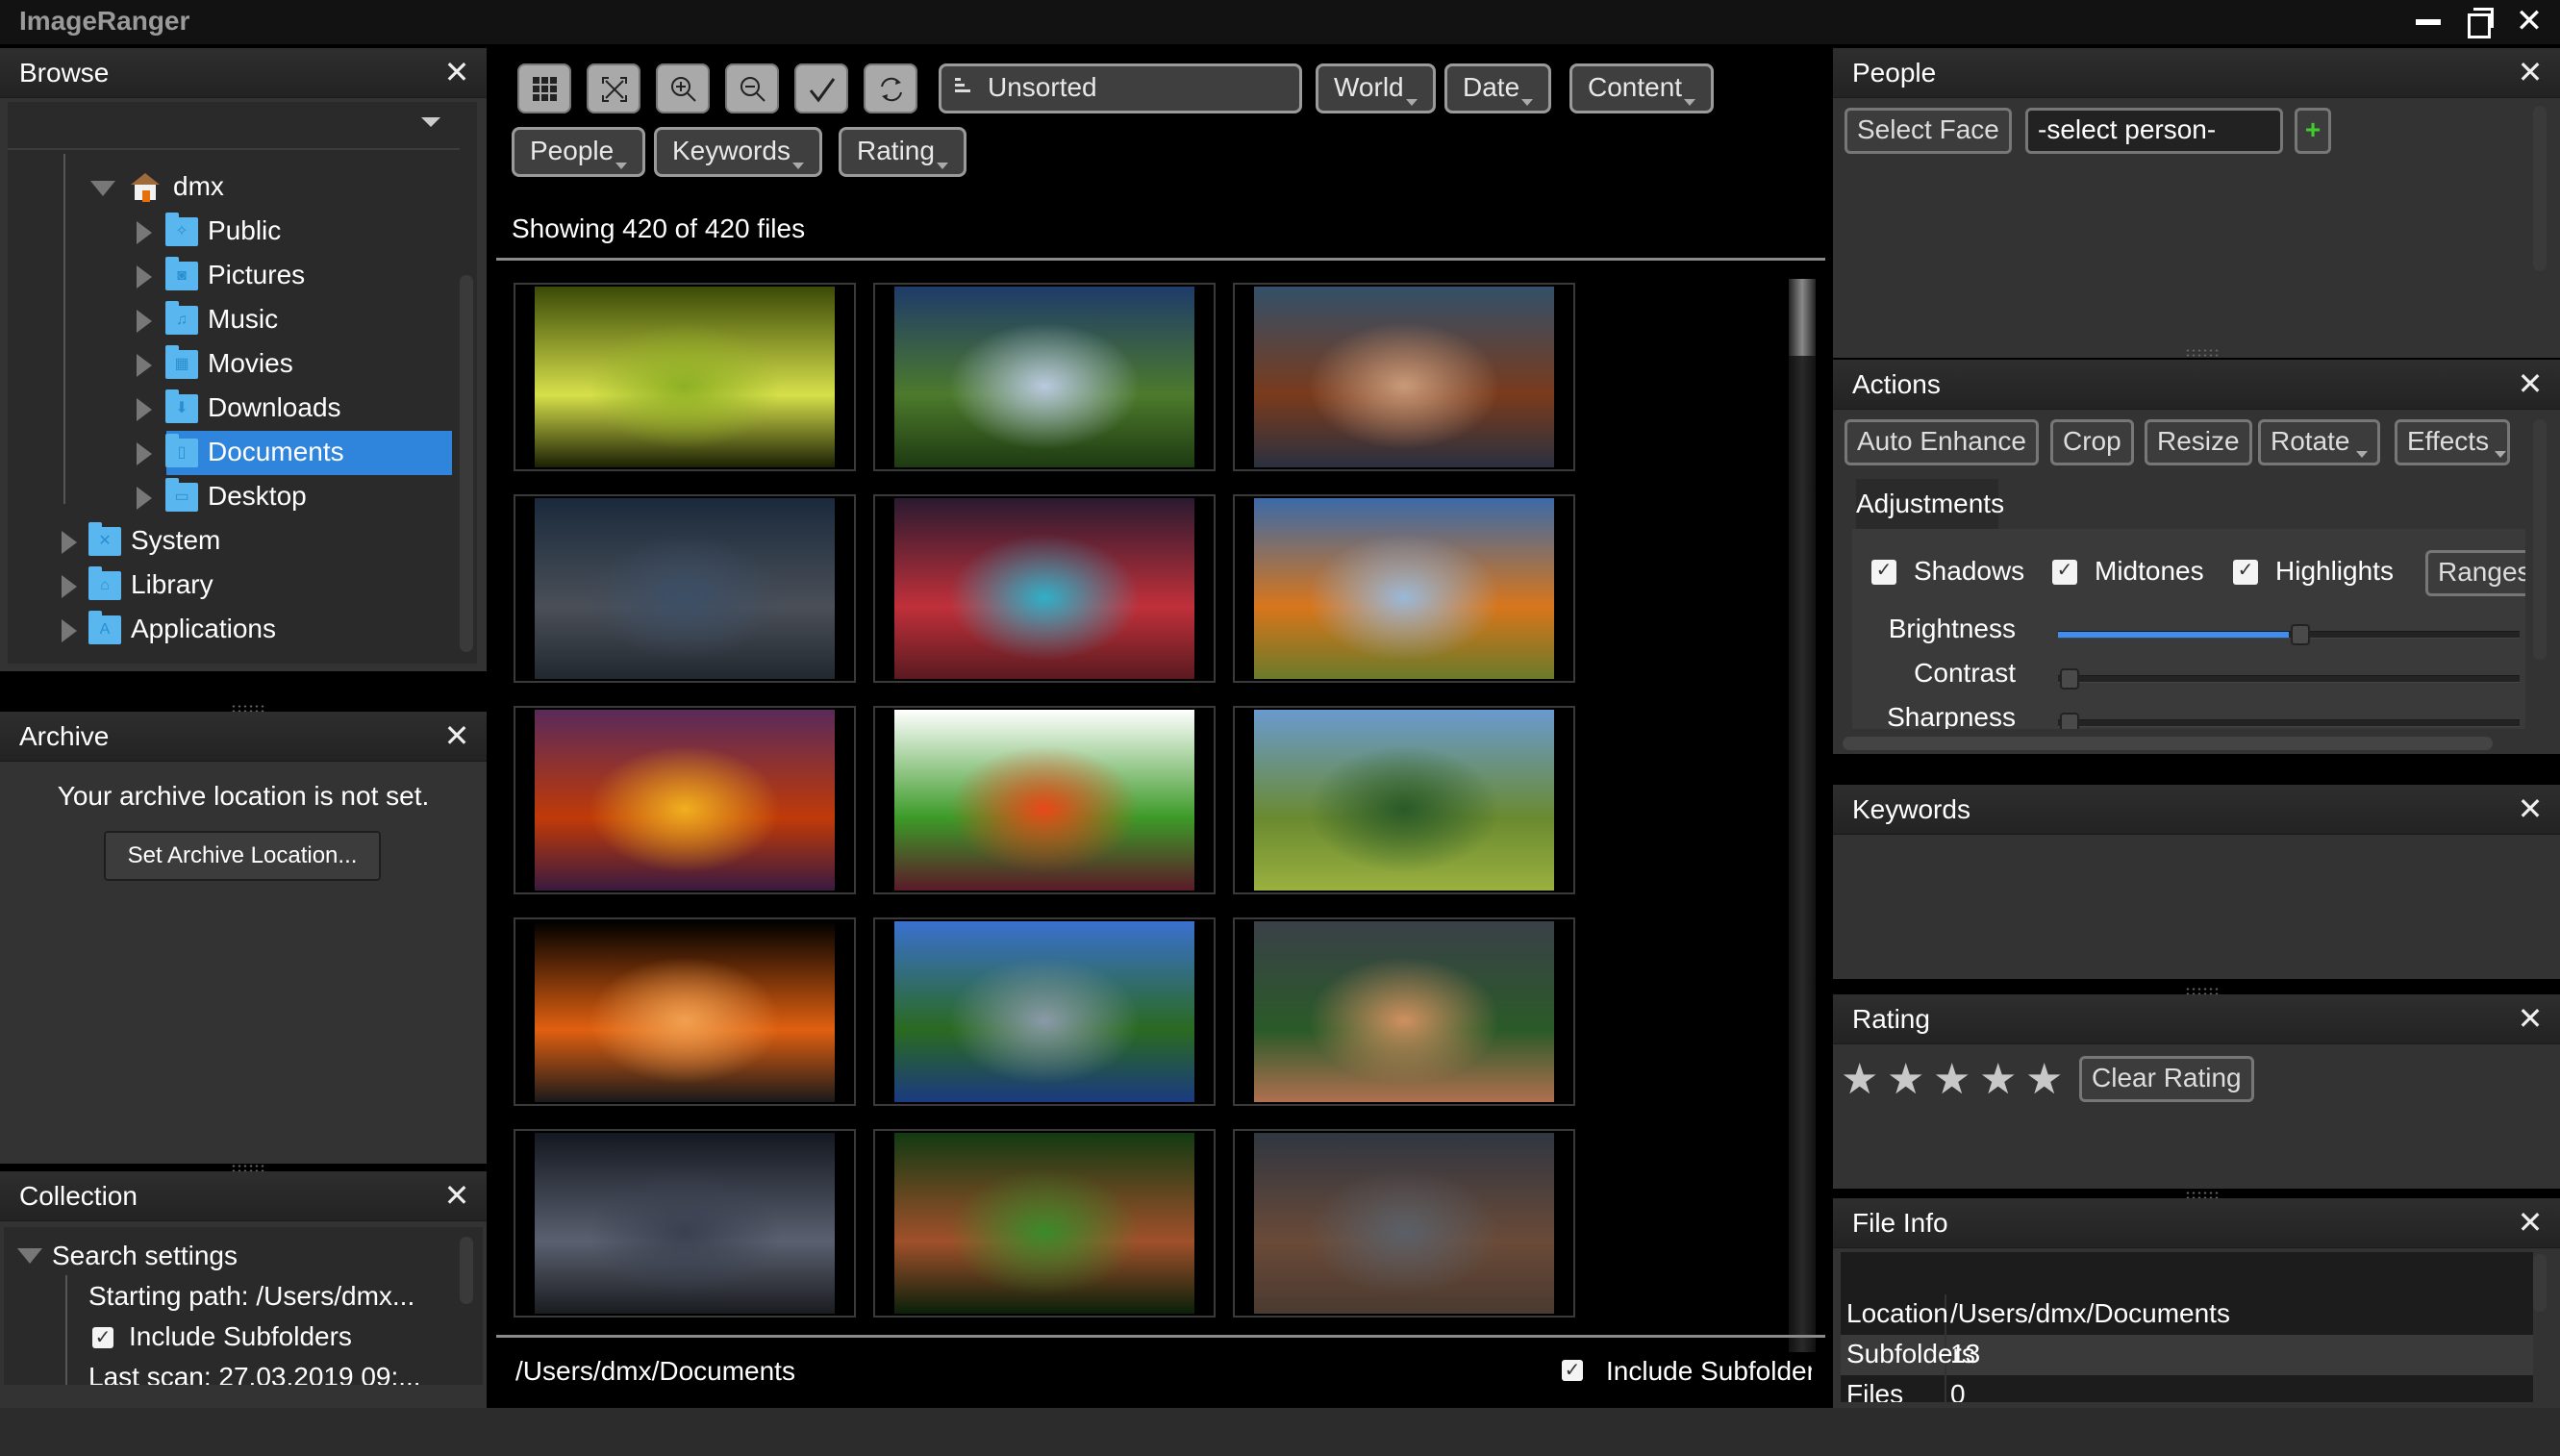 The height and width of the screenshot is (1456, 2560). I want to click on select-button, so click(821, 88).